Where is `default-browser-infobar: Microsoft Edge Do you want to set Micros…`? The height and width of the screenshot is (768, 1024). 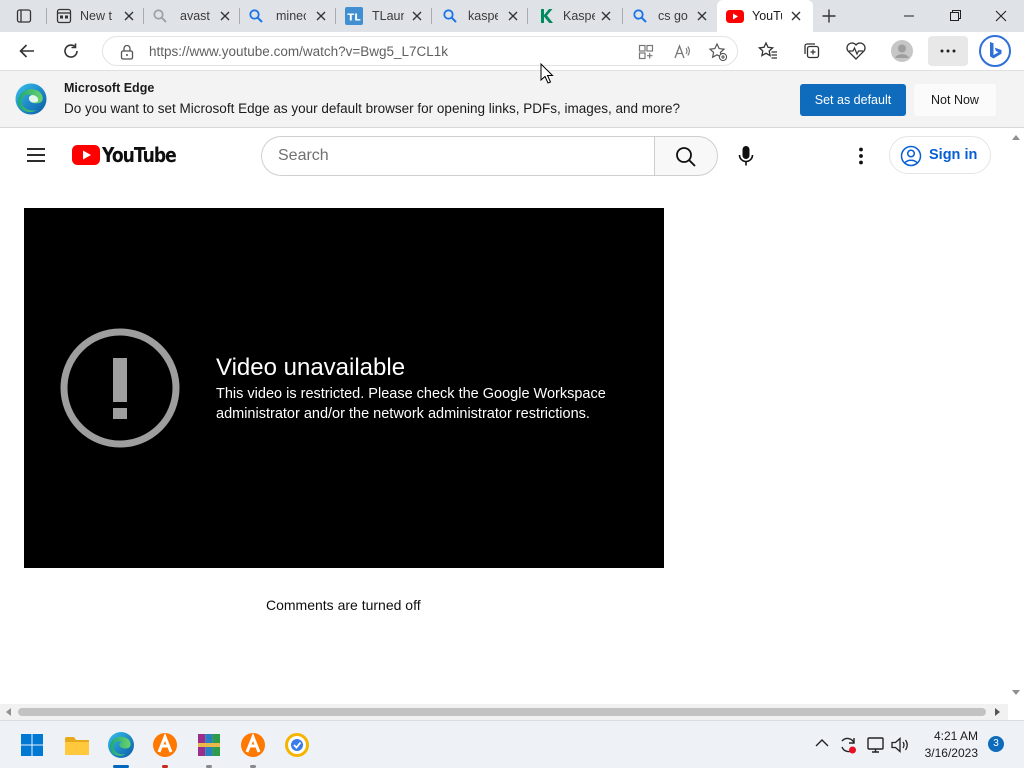
default-browser-infobar: Microsoft Edge Do you want to set Micros… is located at coordinates (512, 99).